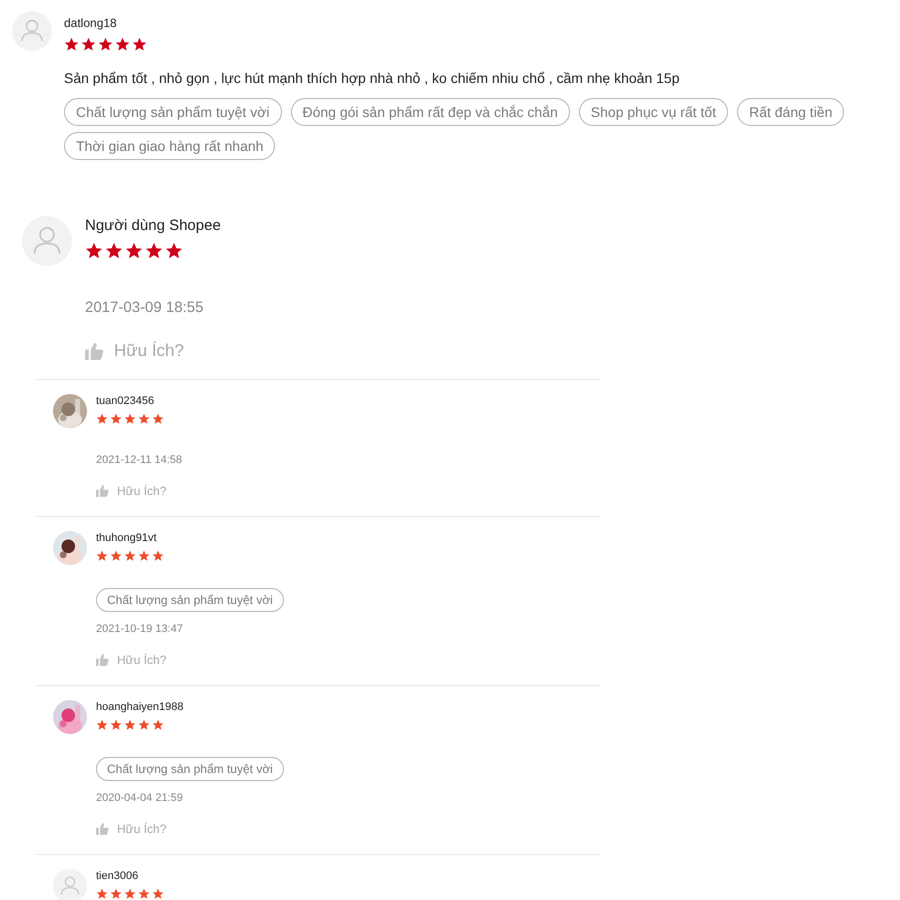  Describe the element at coordinates (126, 538) in the screenshot. I see `username: thuhong91vt` at that location.